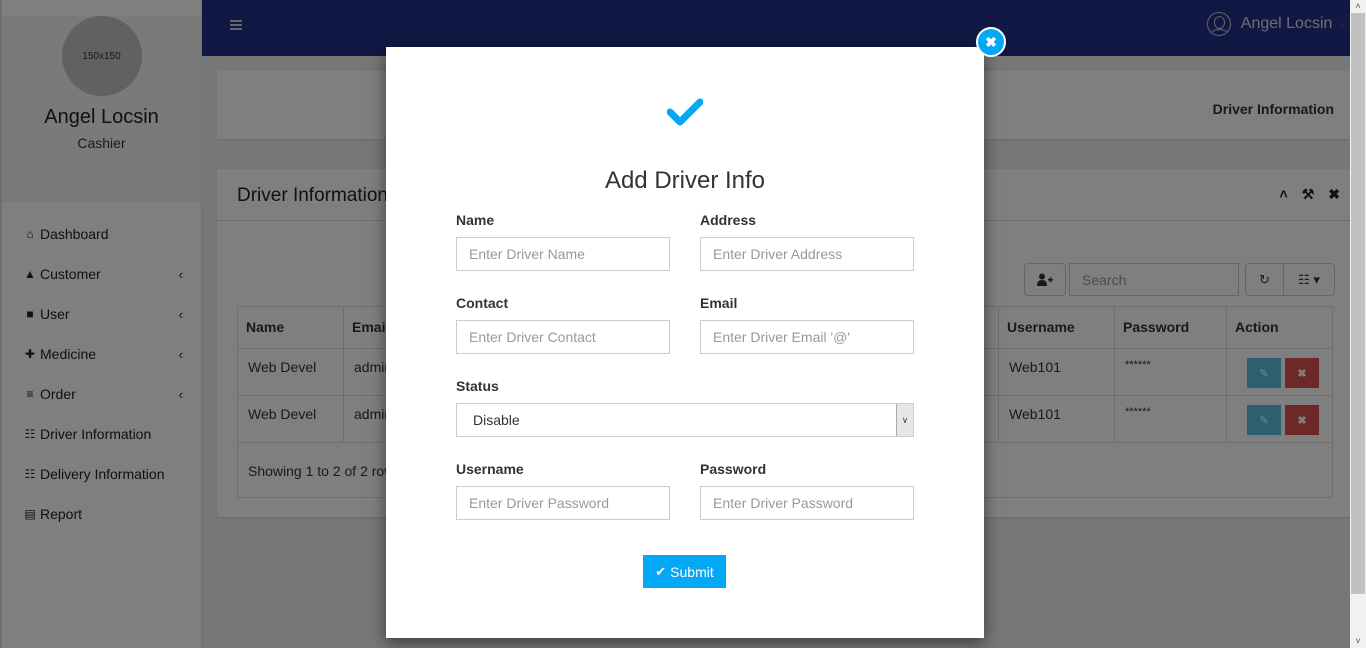 Image resolution: width=1366 pixels, height=648 pixels. What do you see at coordinates (1358, 303) in the screenshot?
I see `scroll-thumb` at bounding box center [1358, 303].